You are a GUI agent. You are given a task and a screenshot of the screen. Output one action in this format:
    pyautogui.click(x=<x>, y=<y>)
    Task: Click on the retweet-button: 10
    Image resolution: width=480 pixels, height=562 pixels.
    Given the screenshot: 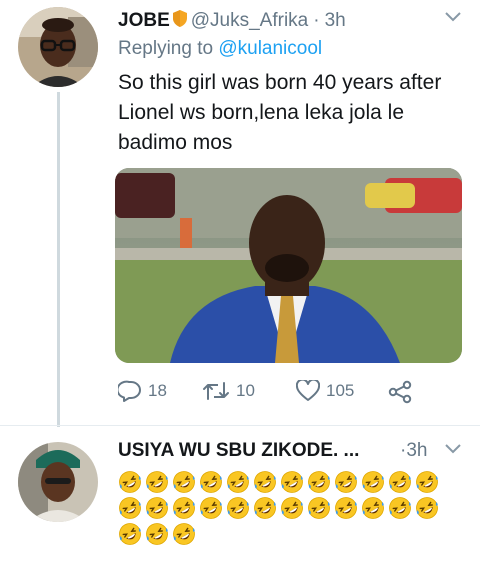 What is the action you would take?
    pyautogui.click(x=228, y=391)
    